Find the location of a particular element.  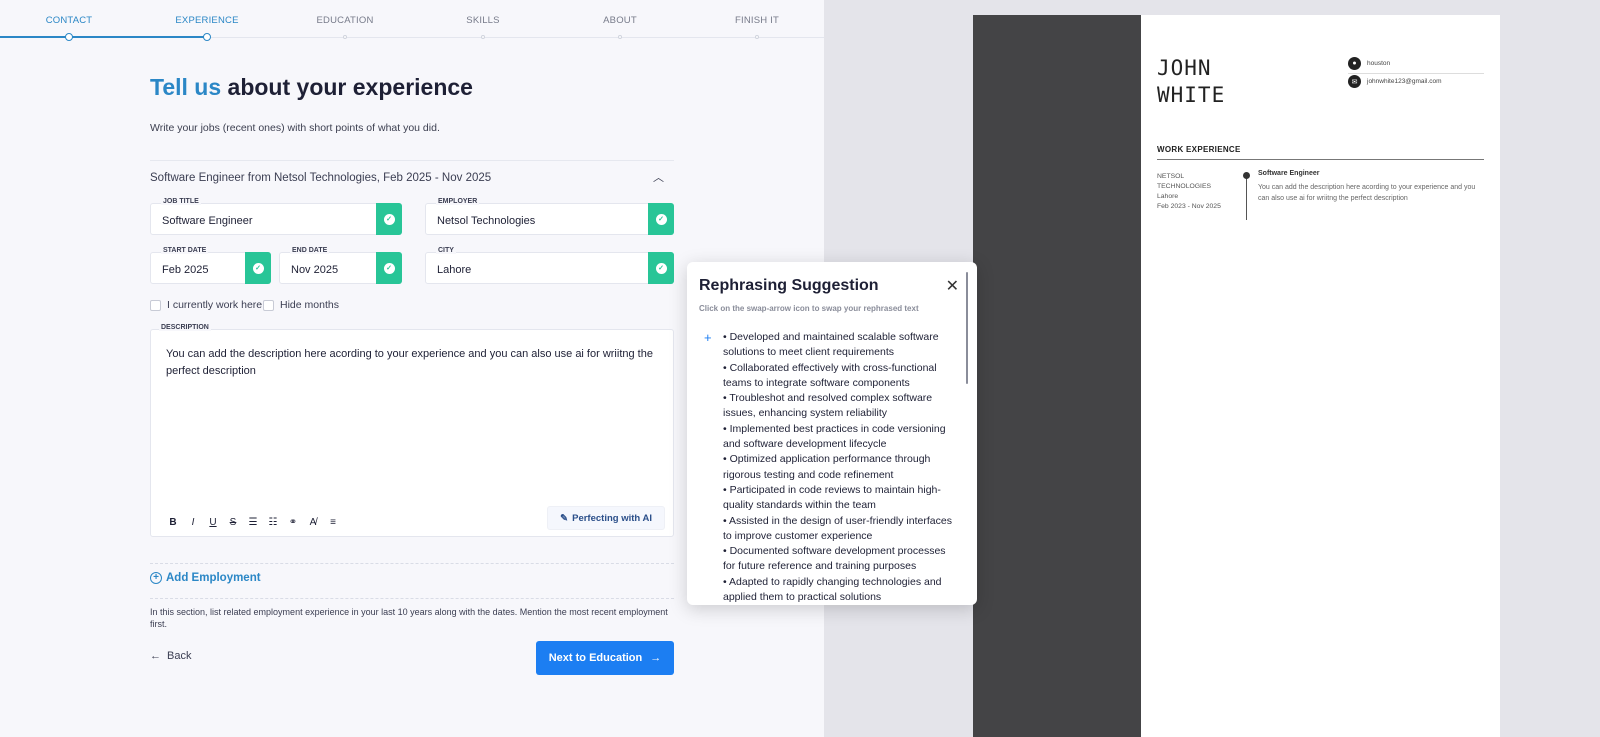

job-title-value: Software Engineer is located at coordinates (207, 221).